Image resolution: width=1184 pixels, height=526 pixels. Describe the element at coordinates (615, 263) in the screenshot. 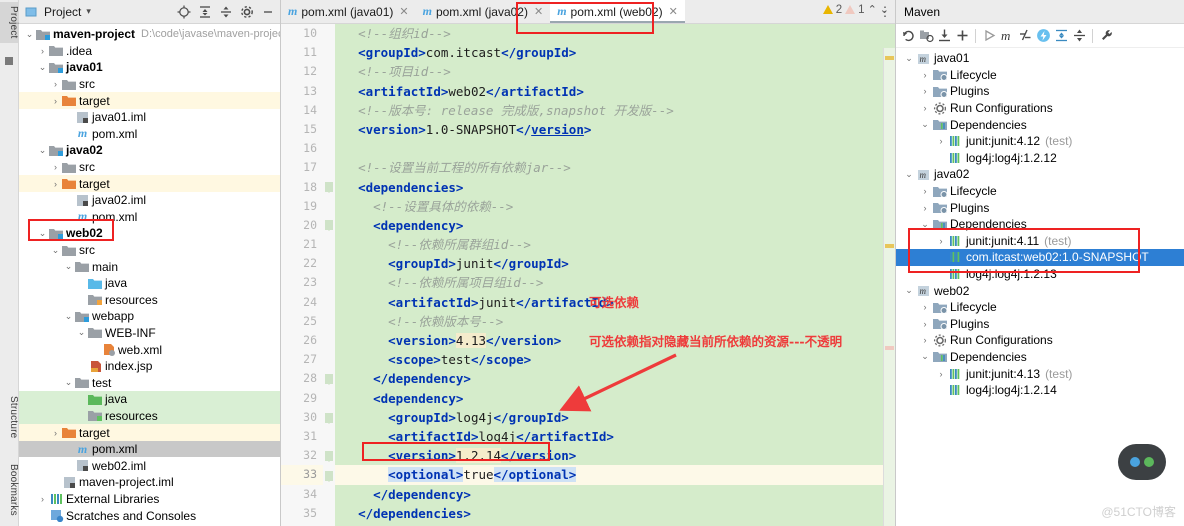

I see `code-line: <groupId>junit</groupId>` at that location.